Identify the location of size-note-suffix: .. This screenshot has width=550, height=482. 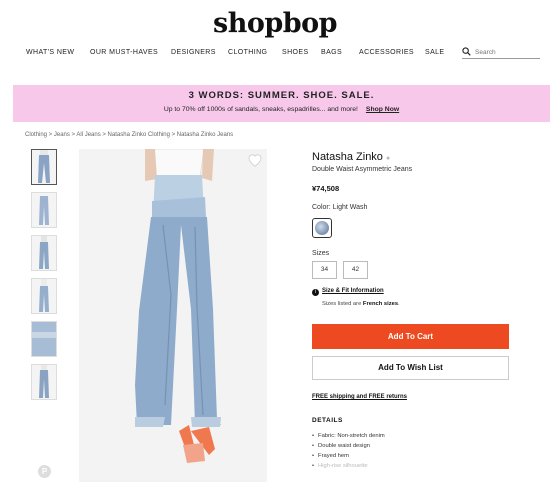
(399, 304).